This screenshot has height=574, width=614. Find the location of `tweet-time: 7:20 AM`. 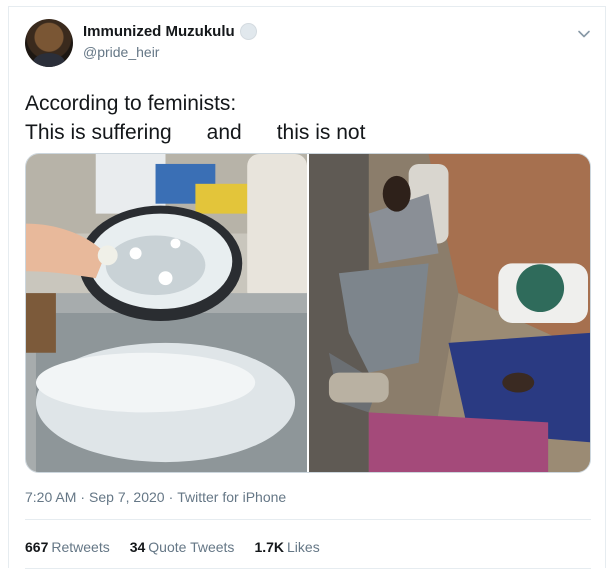

tweet-time: 7:20 AM is located at coordinates (50, 497).